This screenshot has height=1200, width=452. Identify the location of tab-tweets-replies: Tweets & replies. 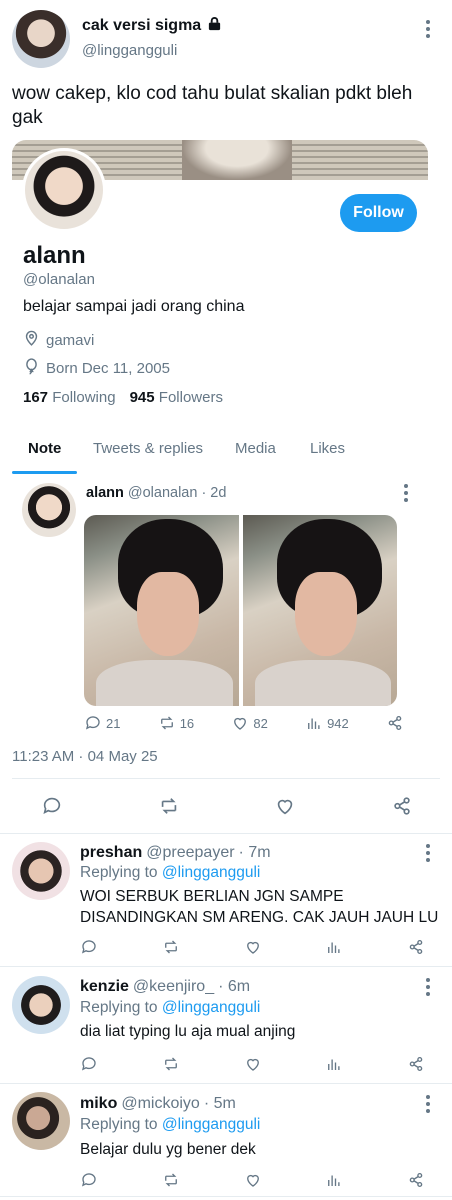
(148, 448).